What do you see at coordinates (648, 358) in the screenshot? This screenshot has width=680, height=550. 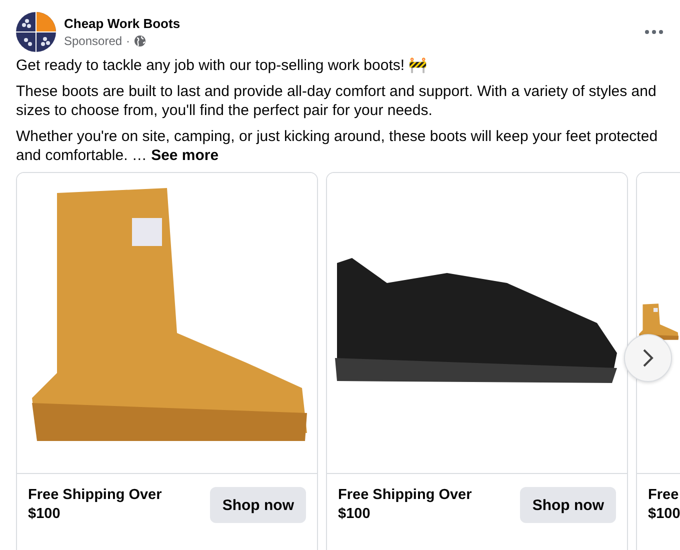 I see `chevron-right-icon` at bounding box center [648, 358].